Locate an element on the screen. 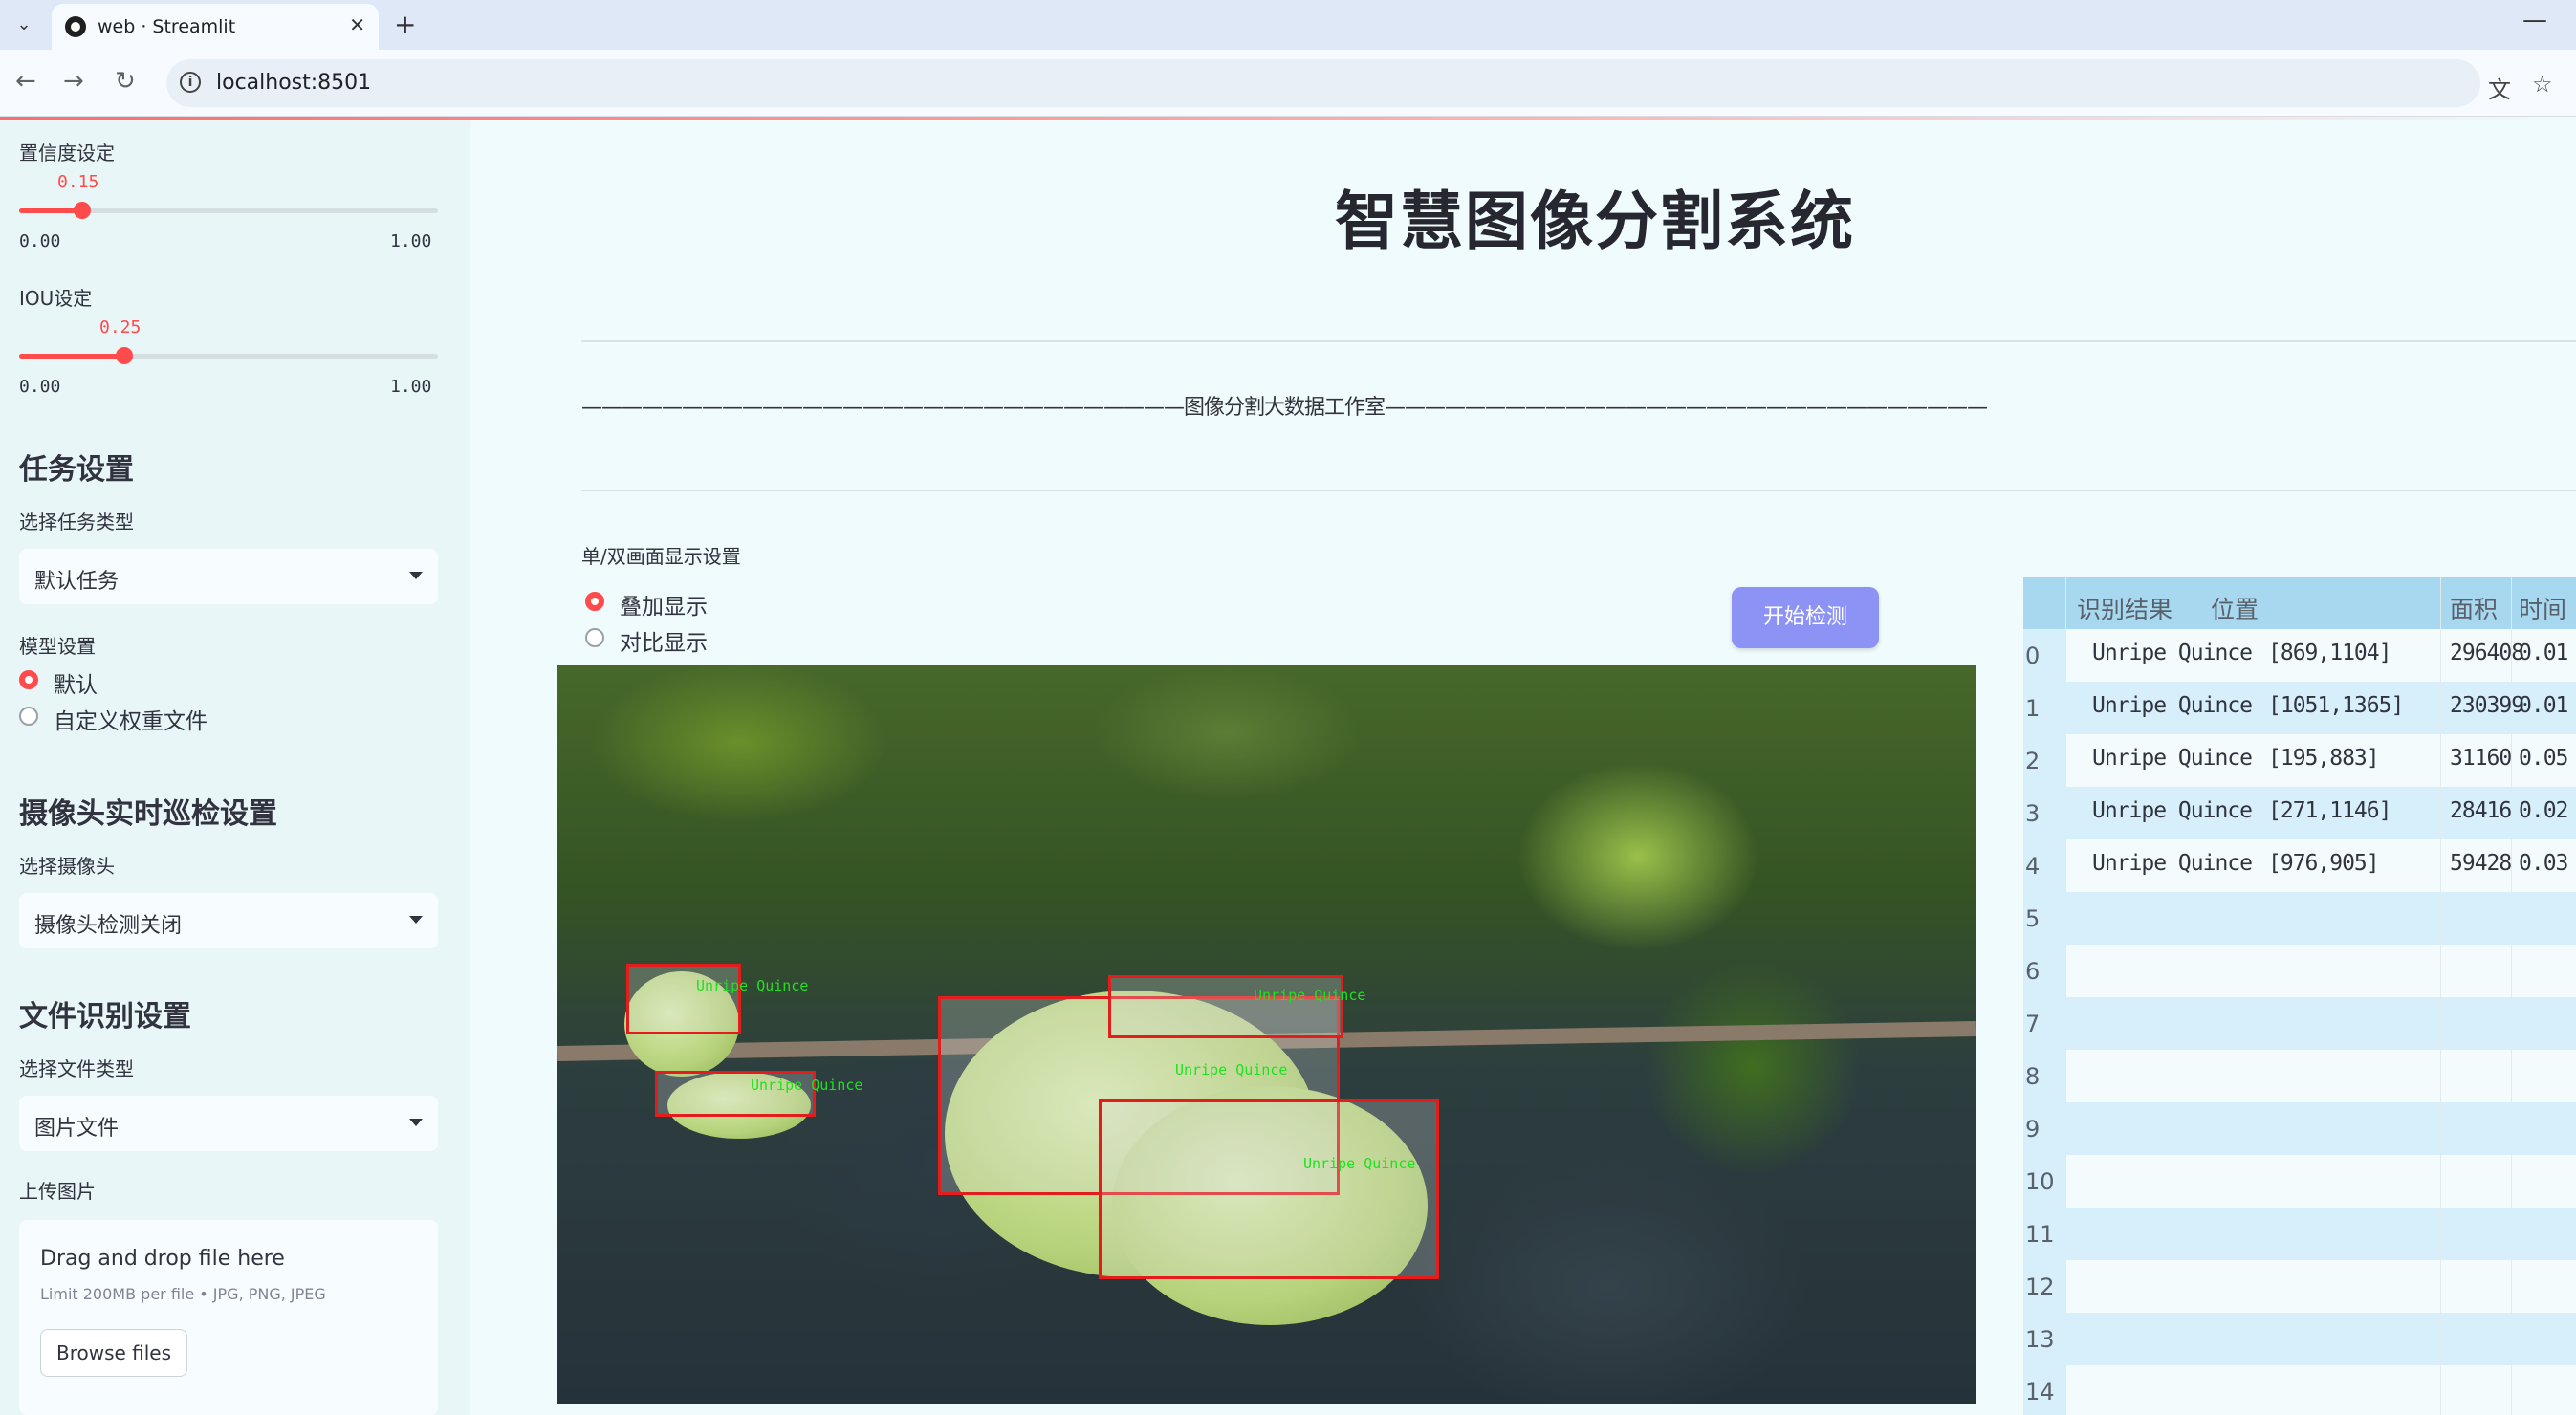 This screenshot has height=1415, width=2576. tab-title: web · Streamlit is located at coordinates (167, 26).